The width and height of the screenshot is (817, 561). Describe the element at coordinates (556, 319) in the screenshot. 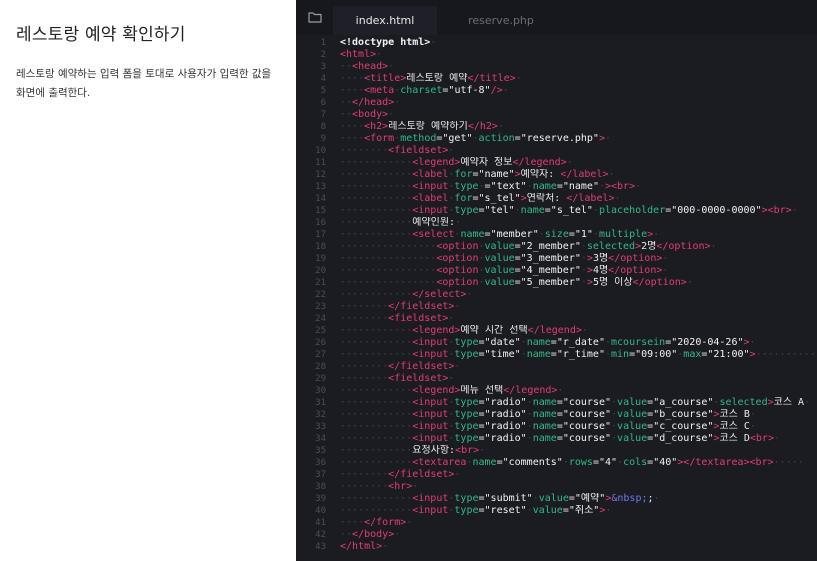

I see `code-line: 24 ········<fieldset>·` at that location.